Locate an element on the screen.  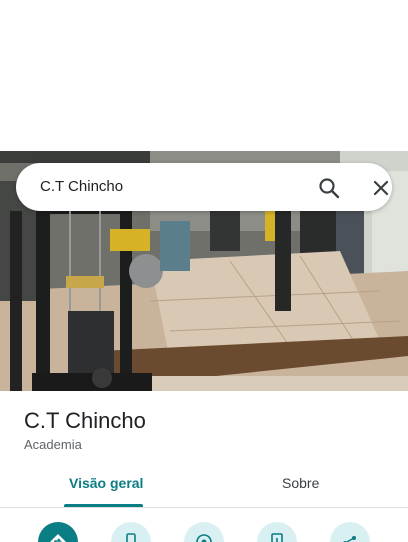
phone-icon is located at coordinates (131, 532).